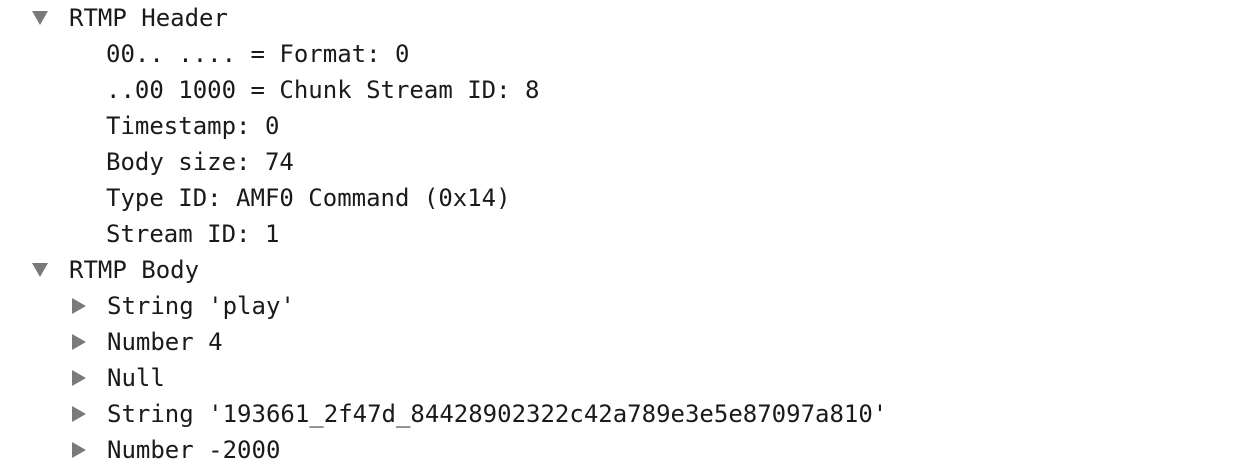 Image resolution: width=1252 pixels, height=468 pixels. I want to click on tree-node-rtmp-header: RTMP Header, so click(130, 18).